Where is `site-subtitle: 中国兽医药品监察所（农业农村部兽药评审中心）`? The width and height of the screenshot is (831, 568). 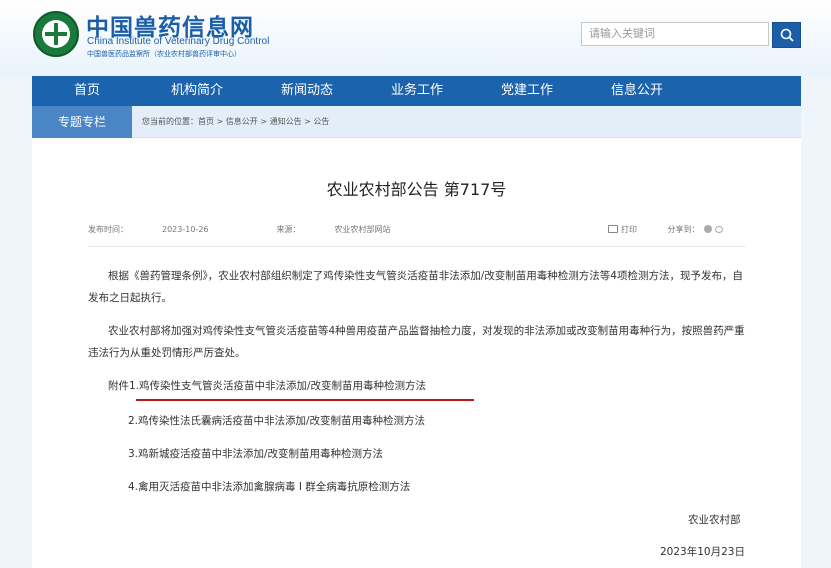
site-subtitle: 中国兽医药品监察所（农业农村部兽药评审中心） is located at coordinates (164, 54).